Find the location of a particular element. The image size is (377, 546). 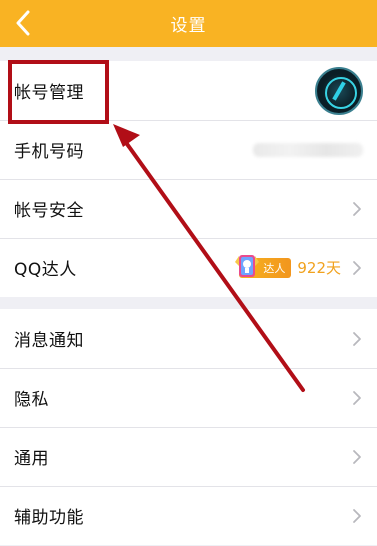

privacy-item: 隐私 is located at coordinates (188, 397).